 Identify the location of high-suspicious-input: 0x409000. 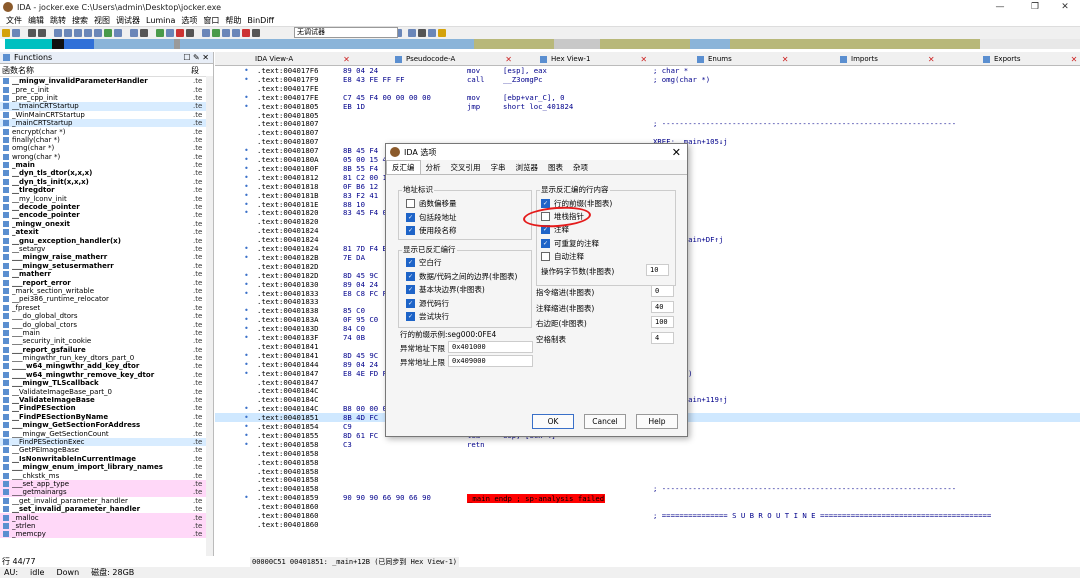
(490, 361).